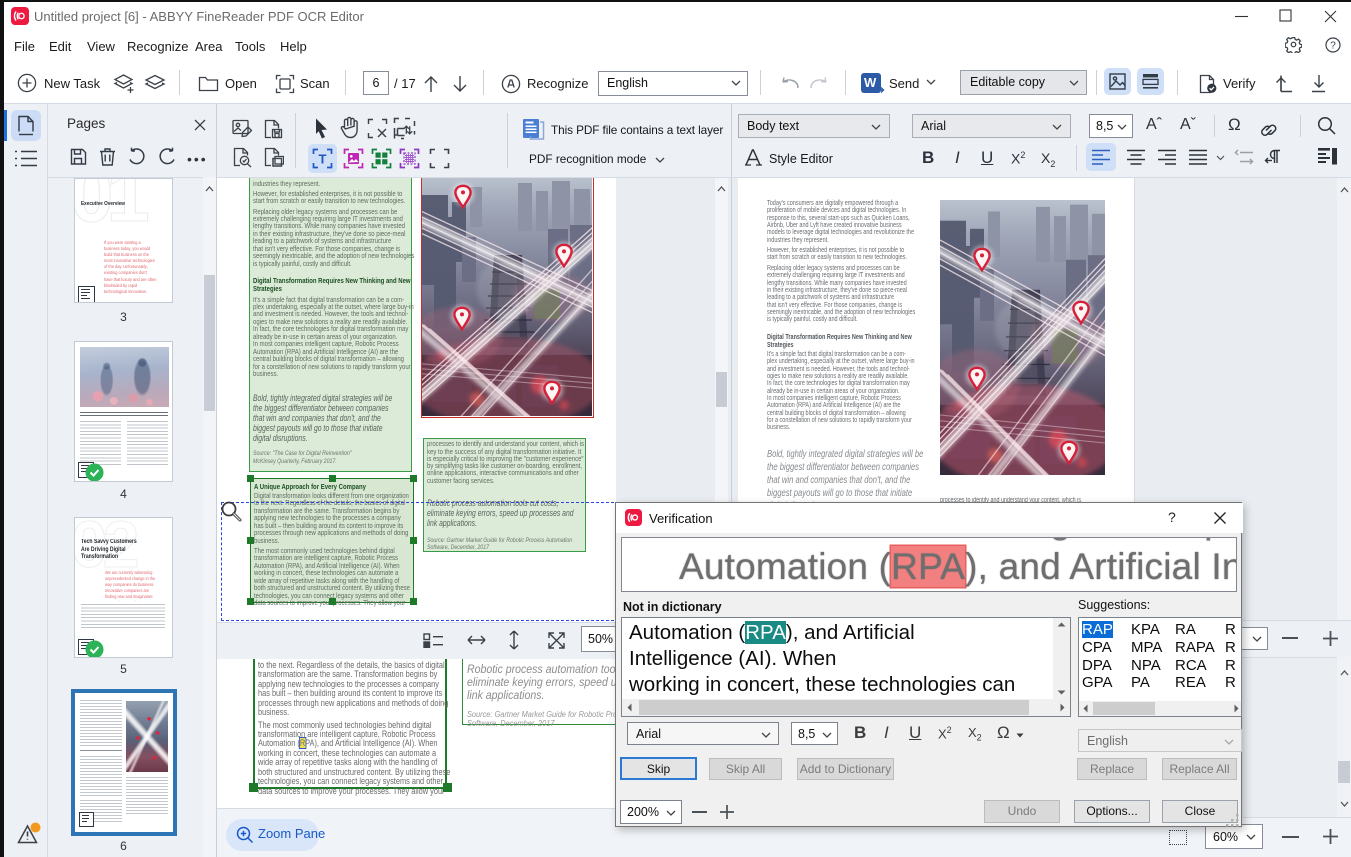  Describe the element at coordinates (323, 159) in the screenshot. I see `svg-text: T` at that location.